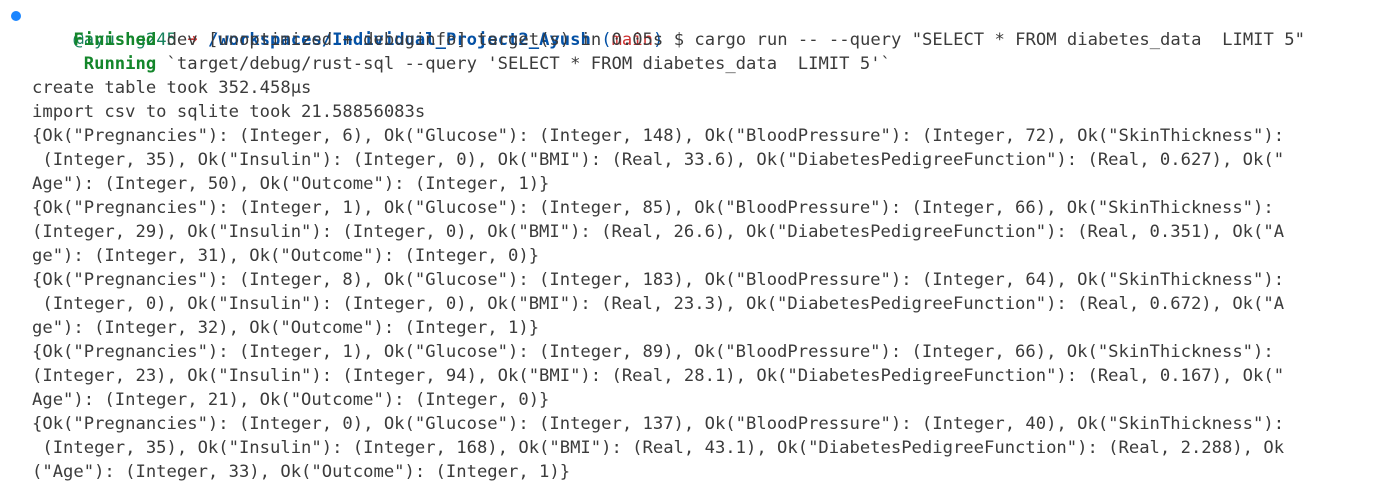 The image size is (1377, 481). Describe the element at coordinates (658, 376) in the screenshot. I see `output-line: (Integer, 23), Ok("Insulin")` at that location.